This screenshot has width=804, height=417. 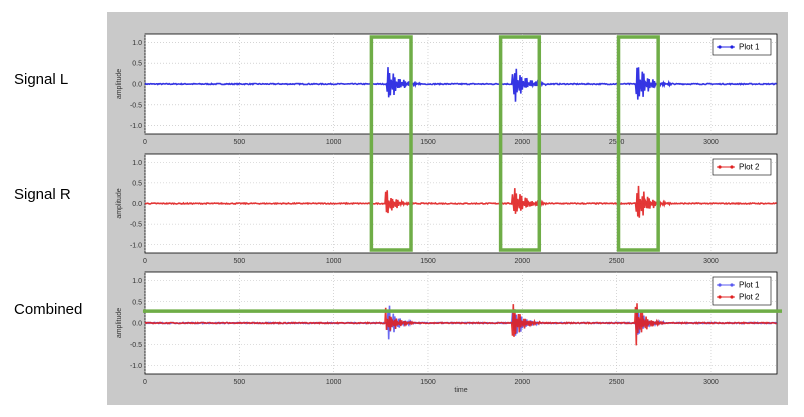 What do you see at coordinates (460, 390) in the screenshot?
I see `x-axis-label: time` at bounding box center [460, 390].